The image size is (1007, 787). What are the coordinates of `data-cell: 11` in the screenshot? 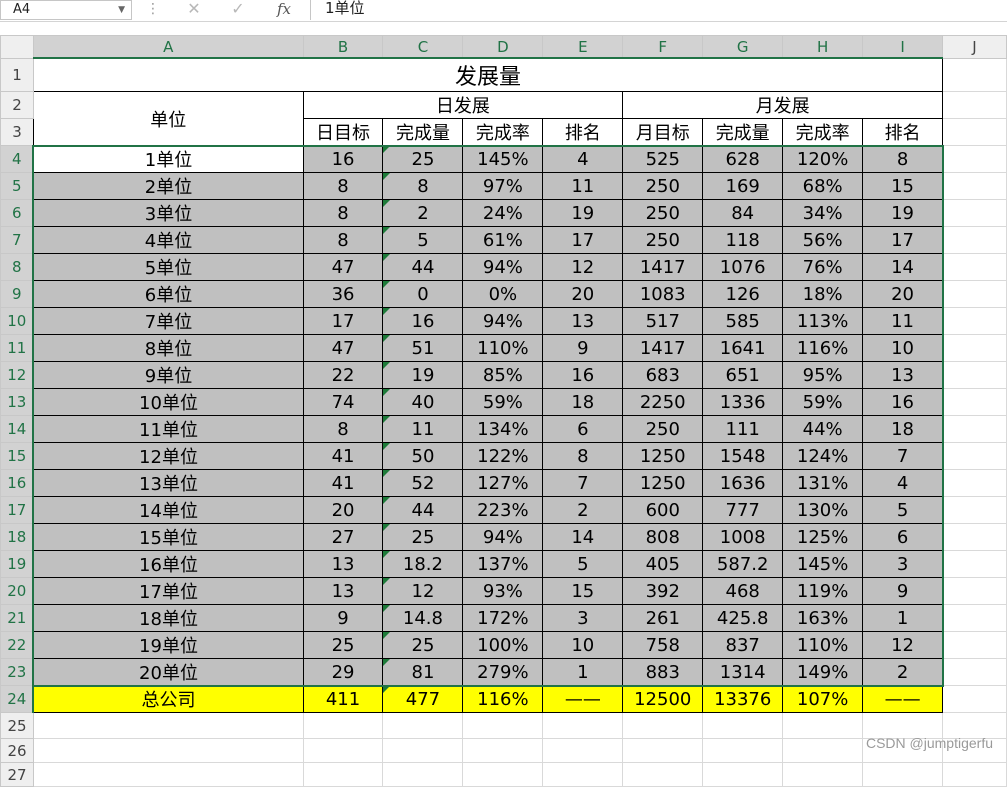 It's located at (903, 321).